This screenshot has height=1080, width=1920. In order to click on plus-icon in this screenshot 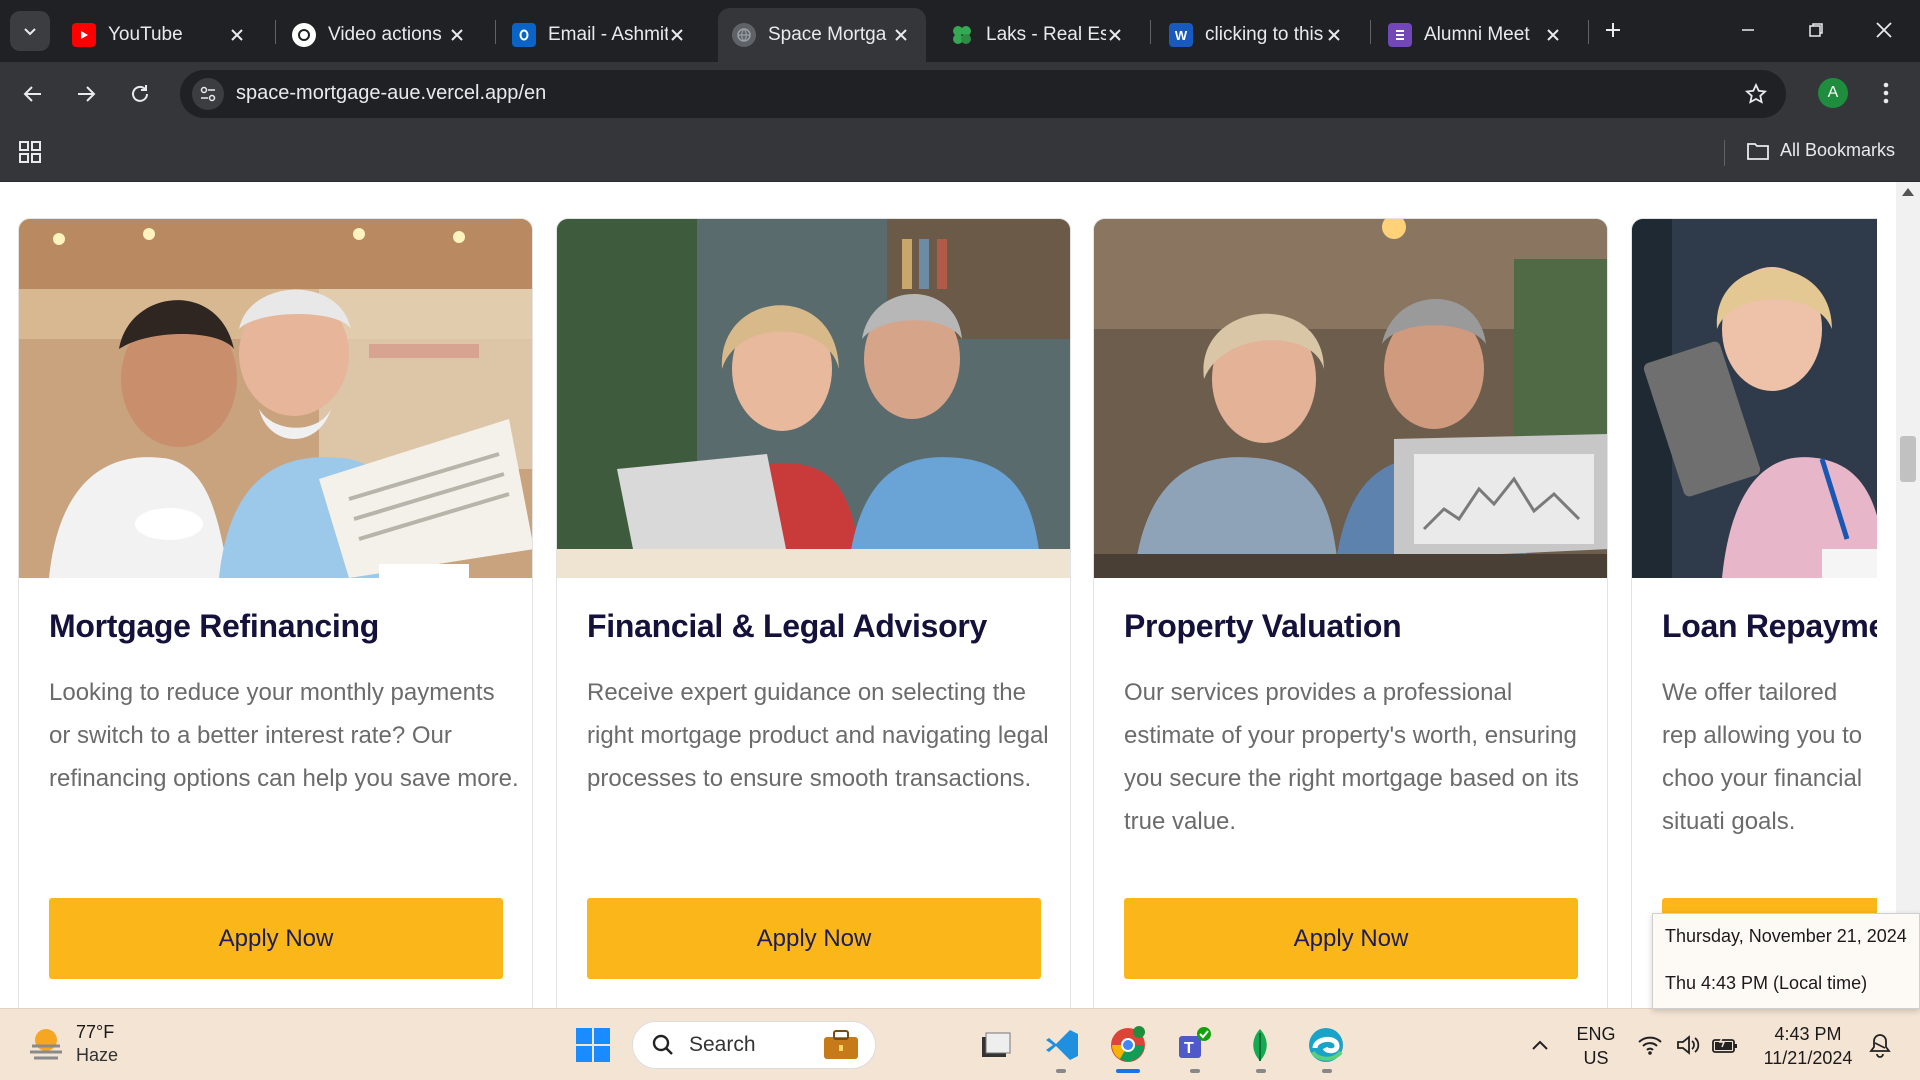, I will do `click(1613, 30)`.